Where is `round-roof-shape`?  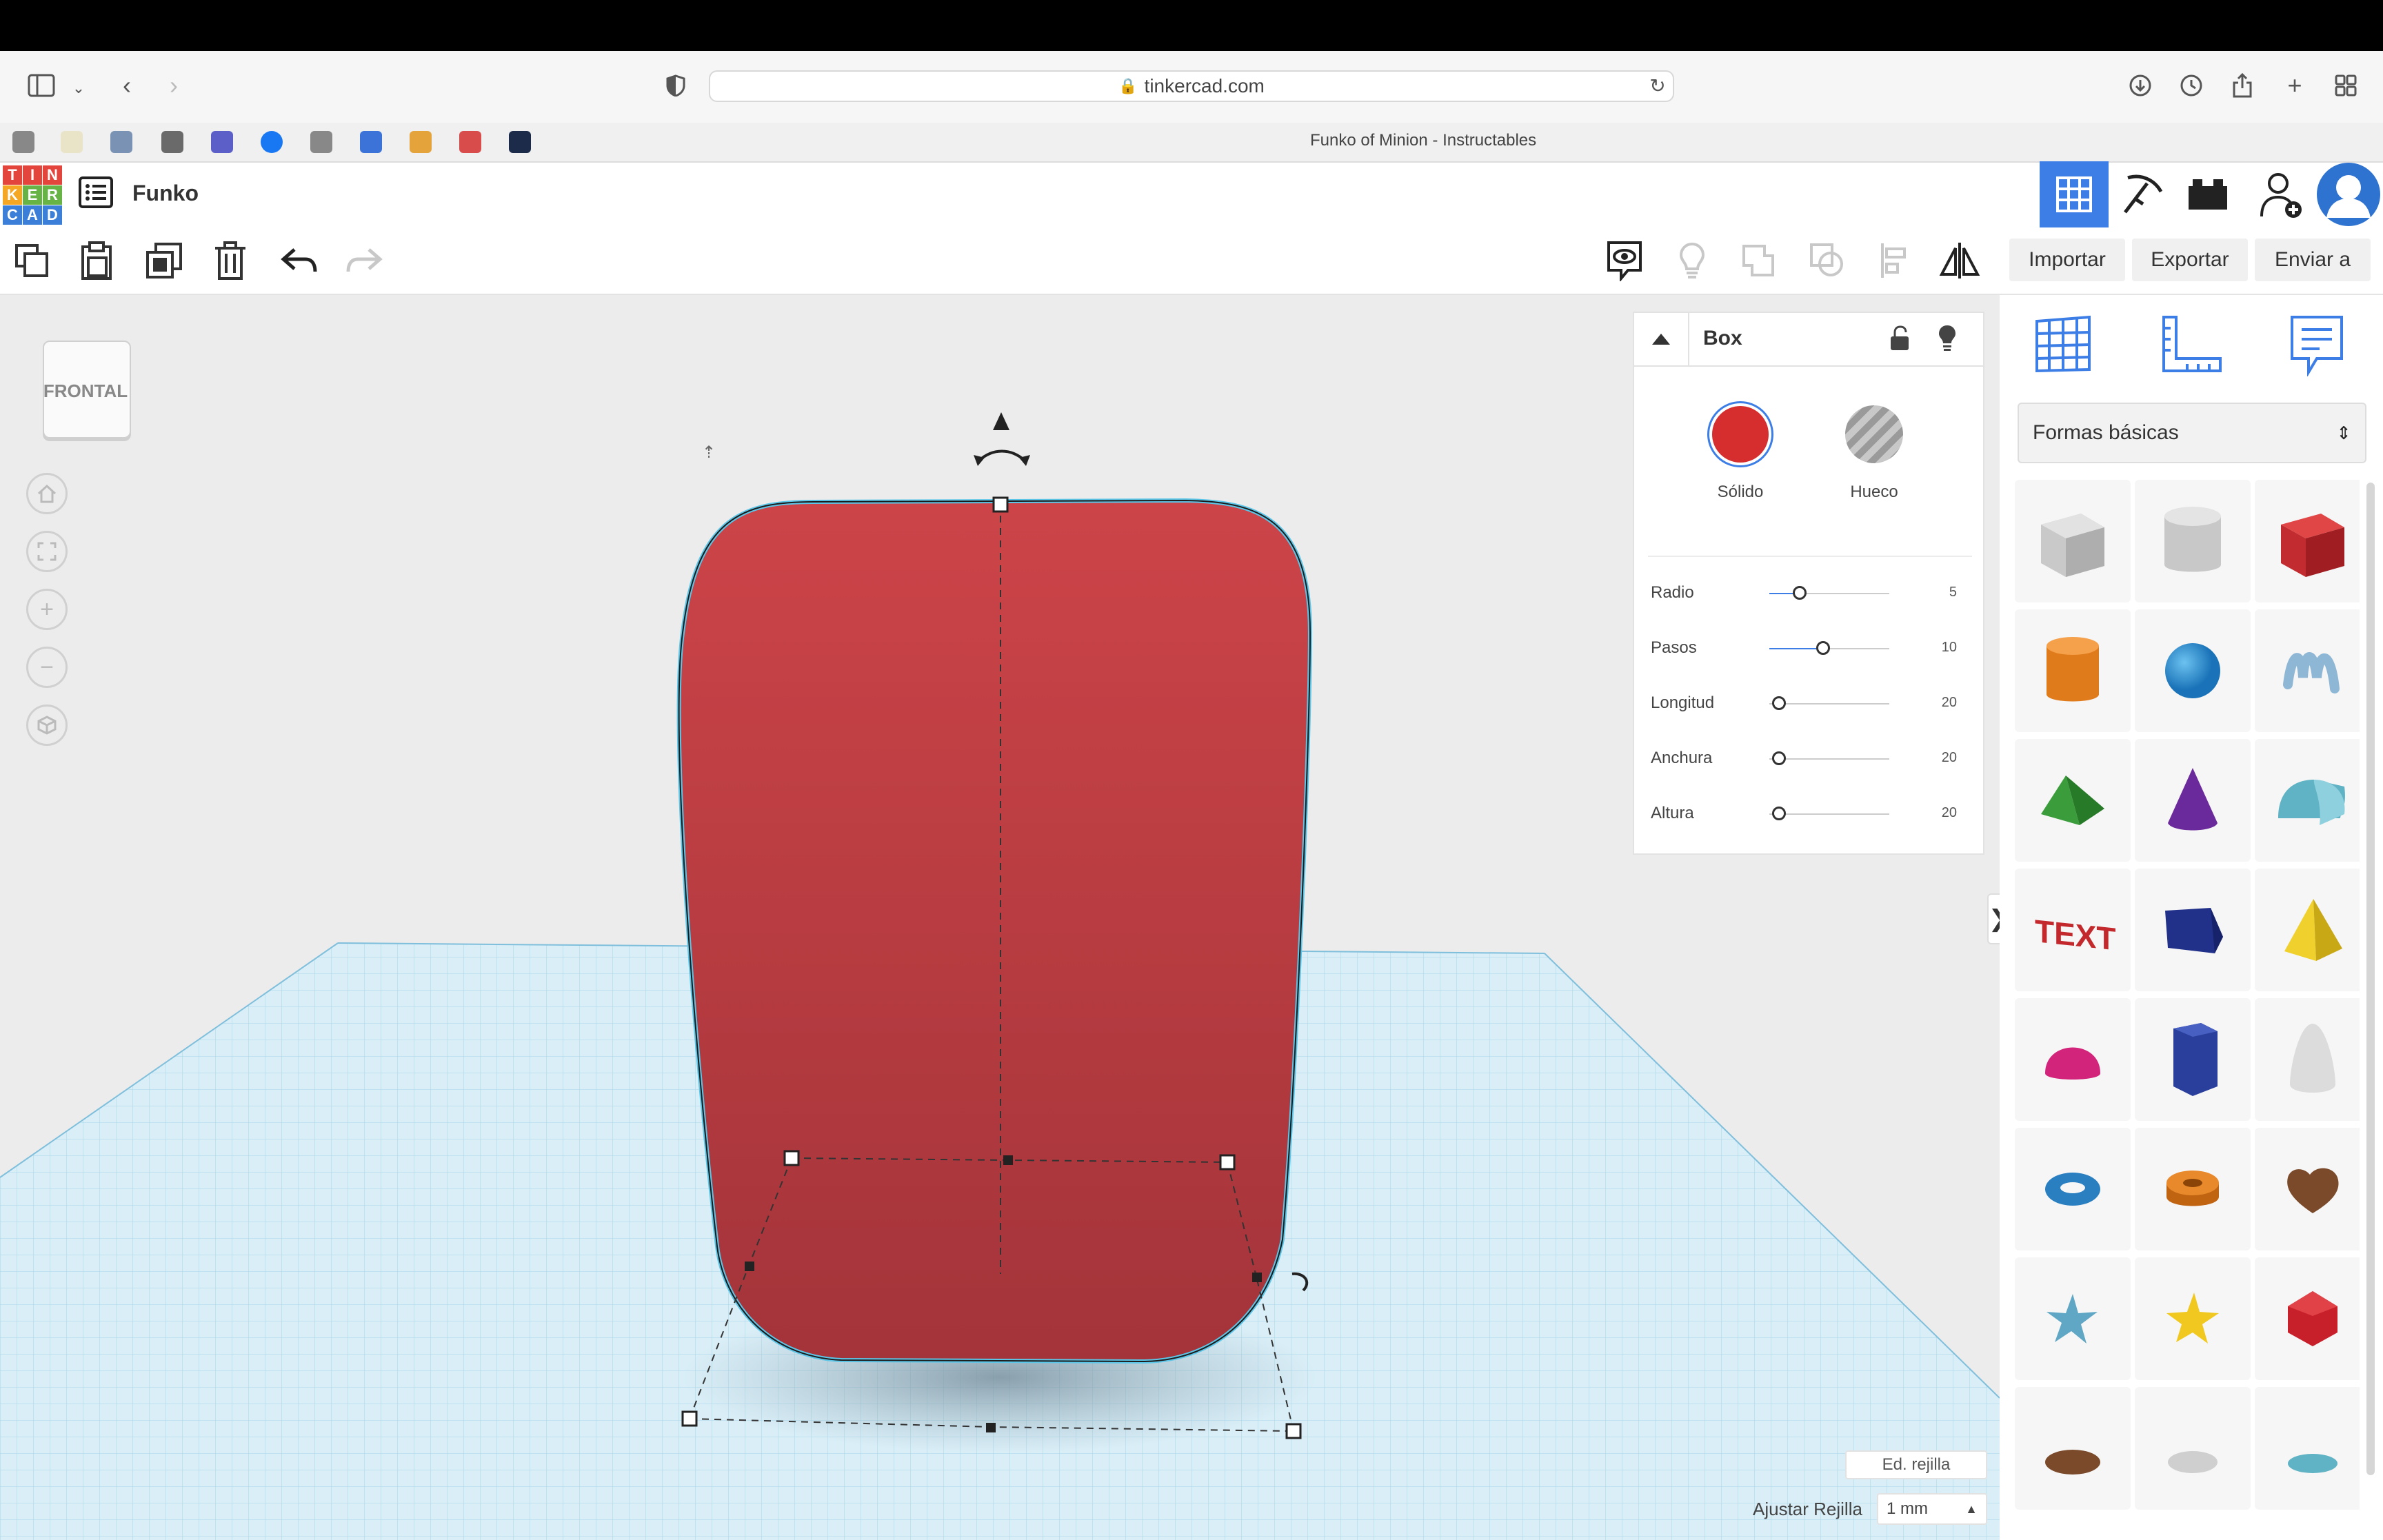
round-roof-shape is located at coordinates (2307, 800).